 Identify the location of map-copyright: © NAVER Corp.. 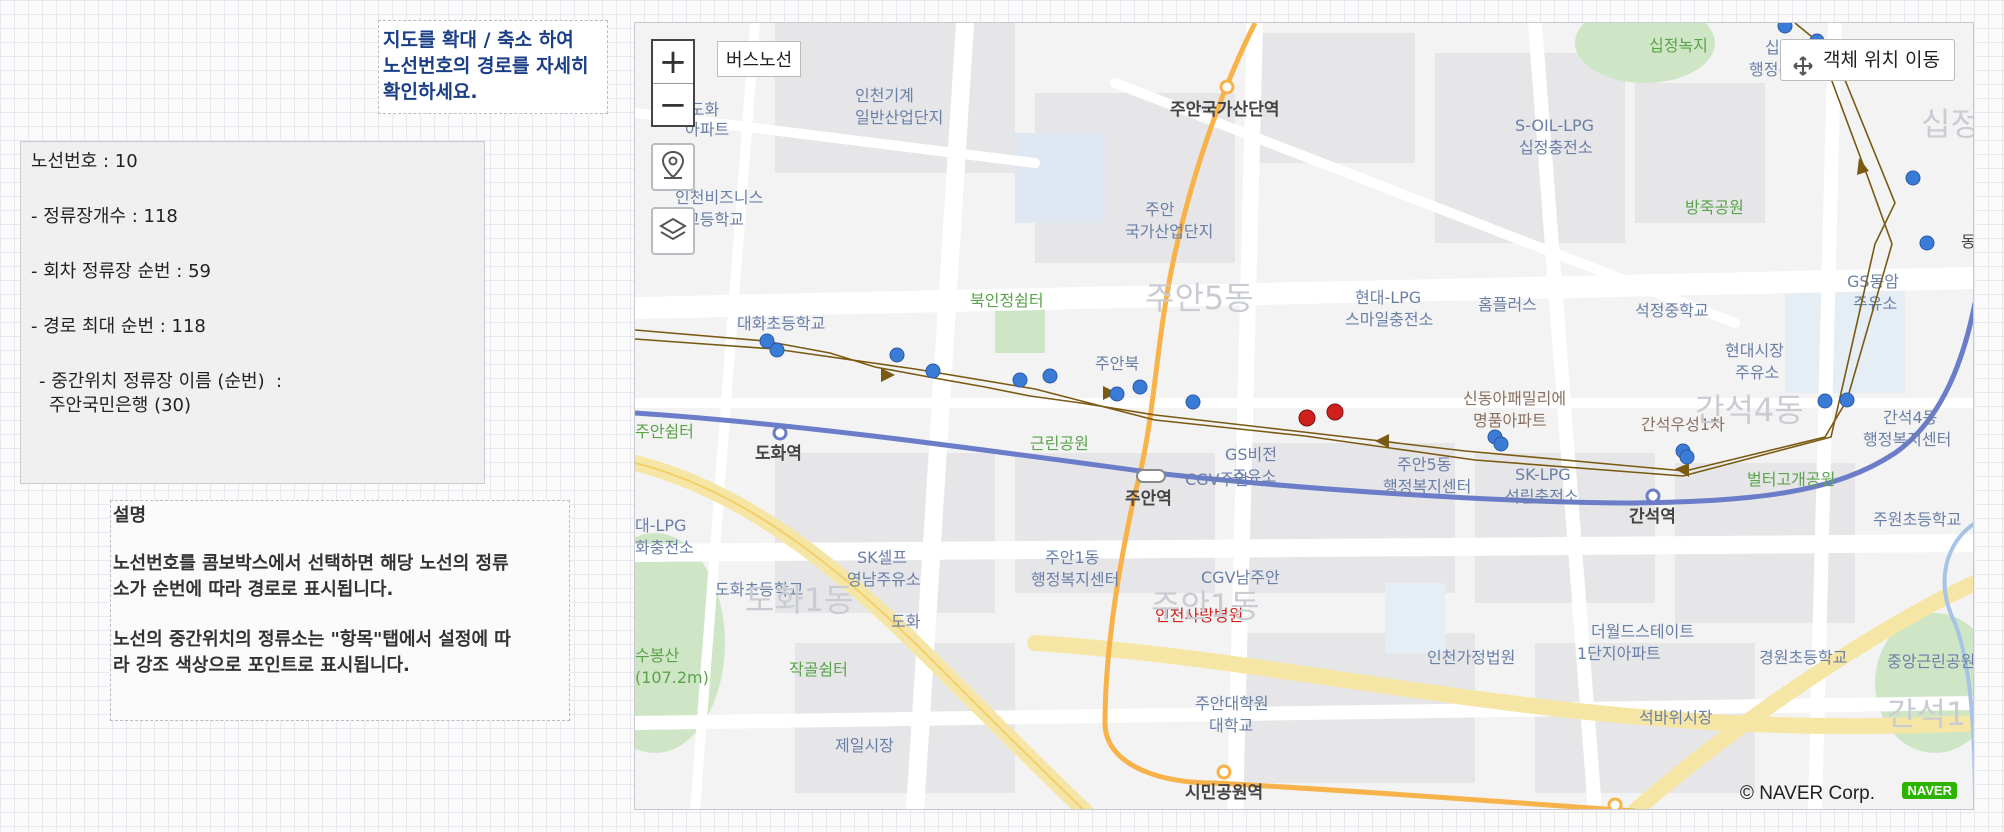
(1807, 793).